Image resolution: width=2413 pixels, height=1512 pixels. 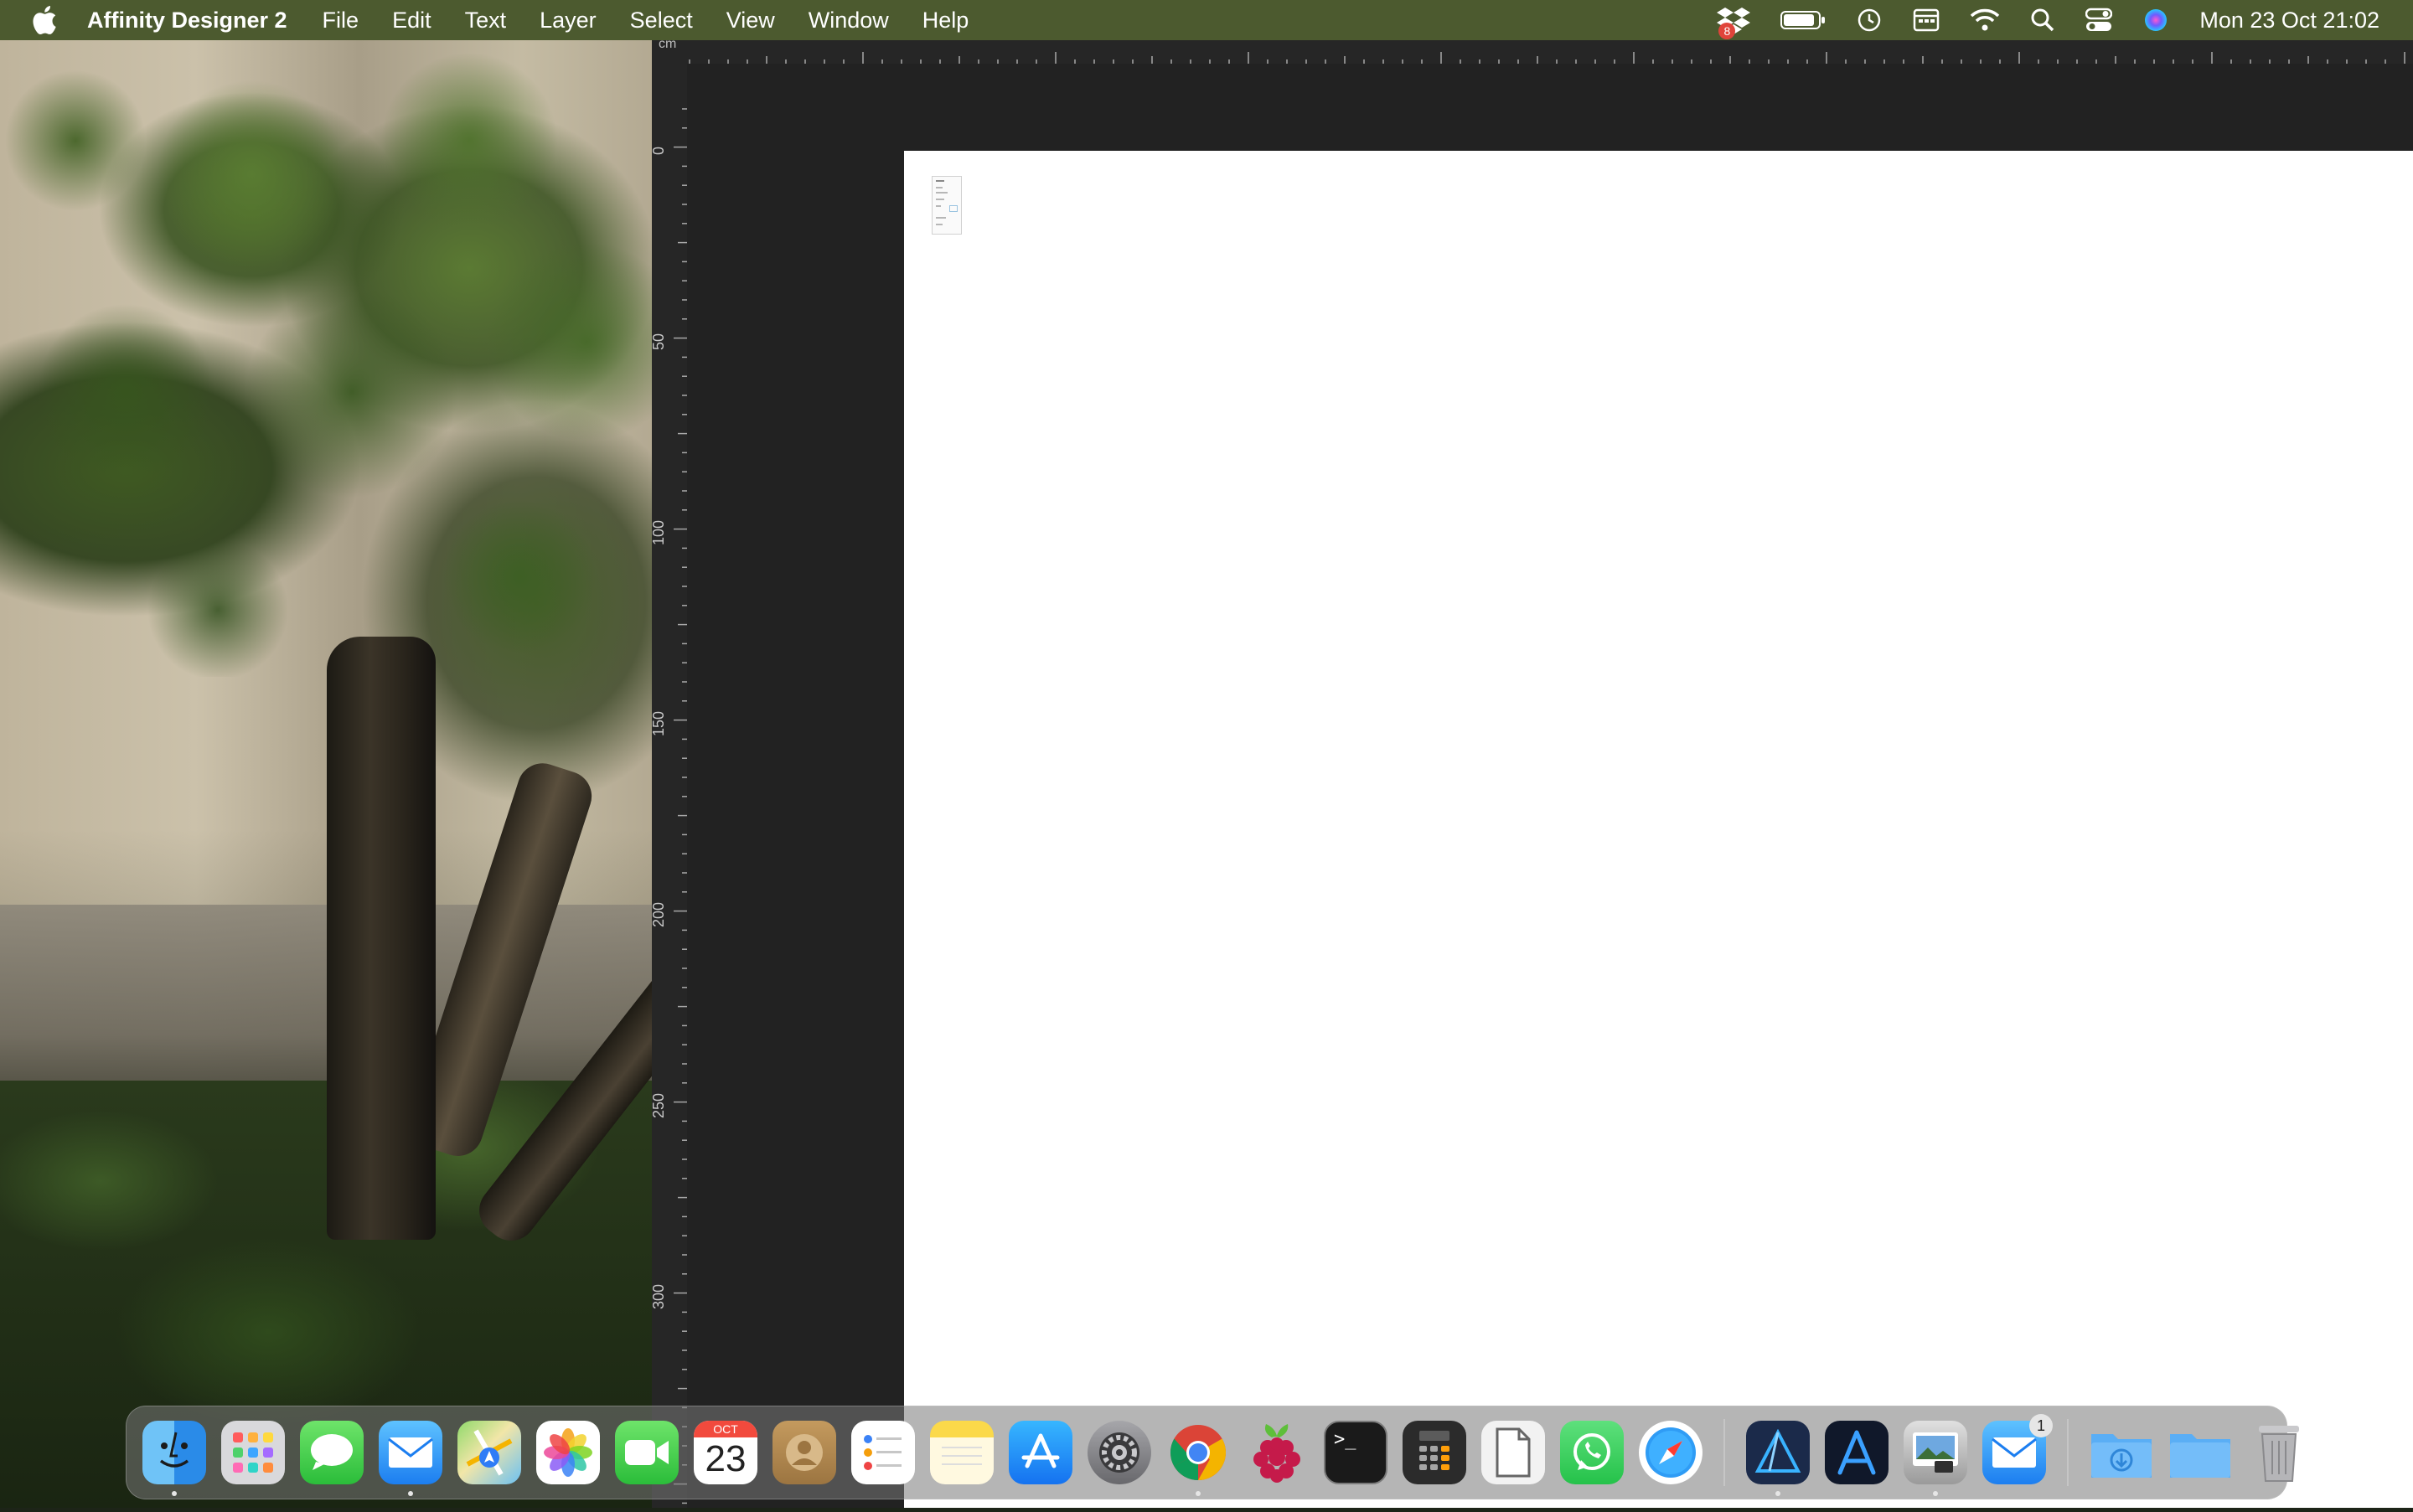 What do you see at coordinates (2200, 1452) in the screenshot?
I see `folder-icon` at bounding box center [2200, 1452].